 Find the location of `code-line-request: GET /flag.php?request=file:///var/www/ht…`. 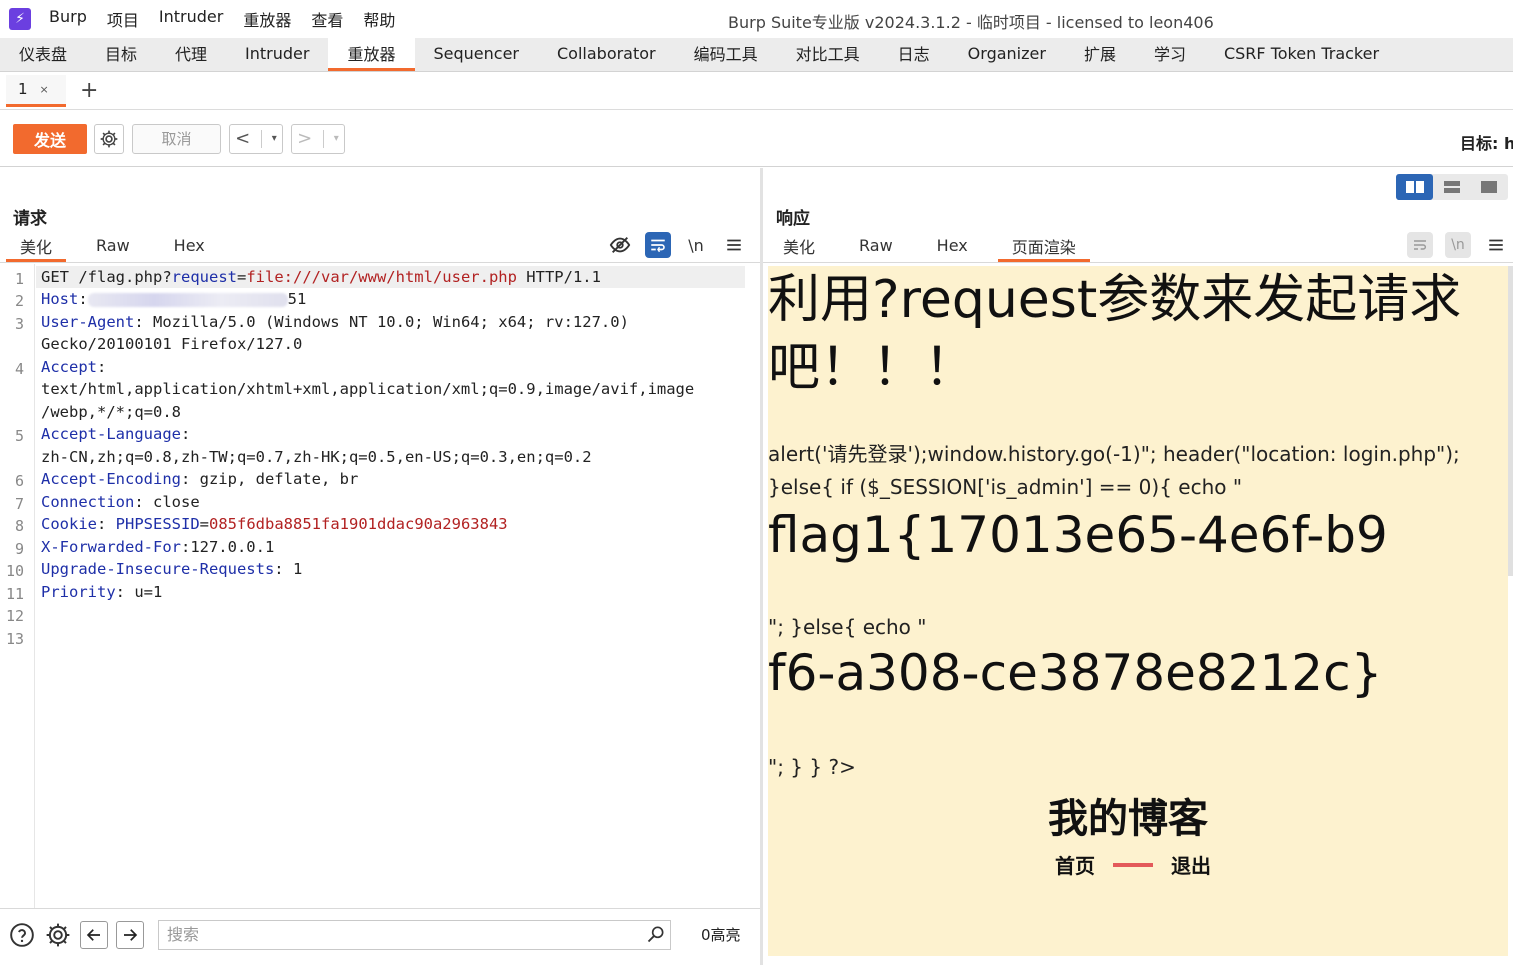

code-line-request: GET /flag.php?request=file:///var/www/ht… is located at coordinates (321, 277).